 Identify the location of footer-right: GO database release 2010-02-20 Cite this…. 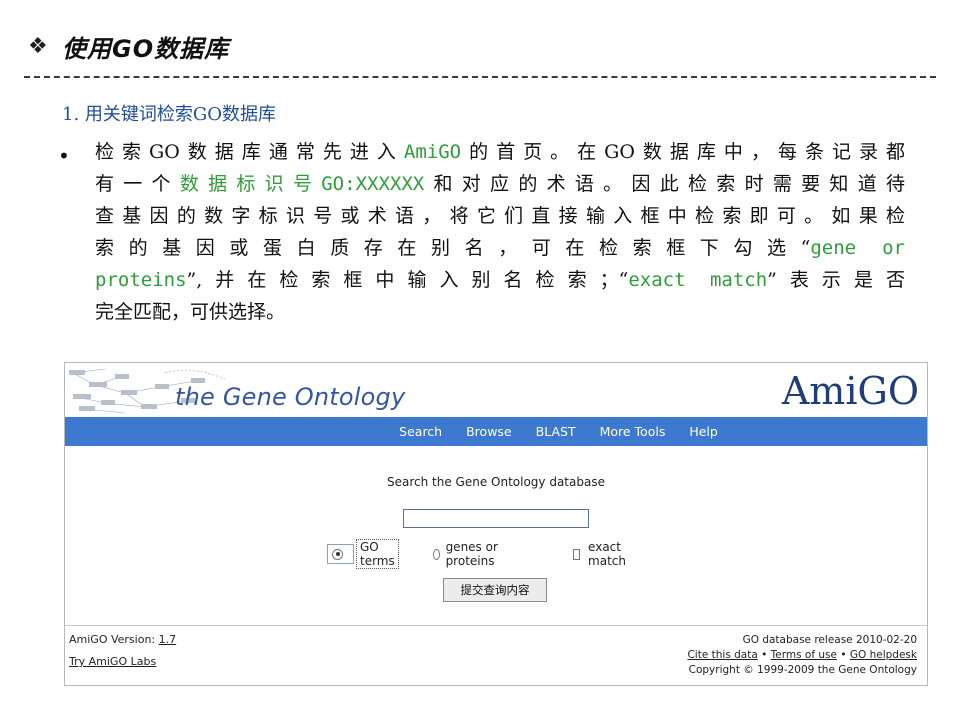
(802, 655).